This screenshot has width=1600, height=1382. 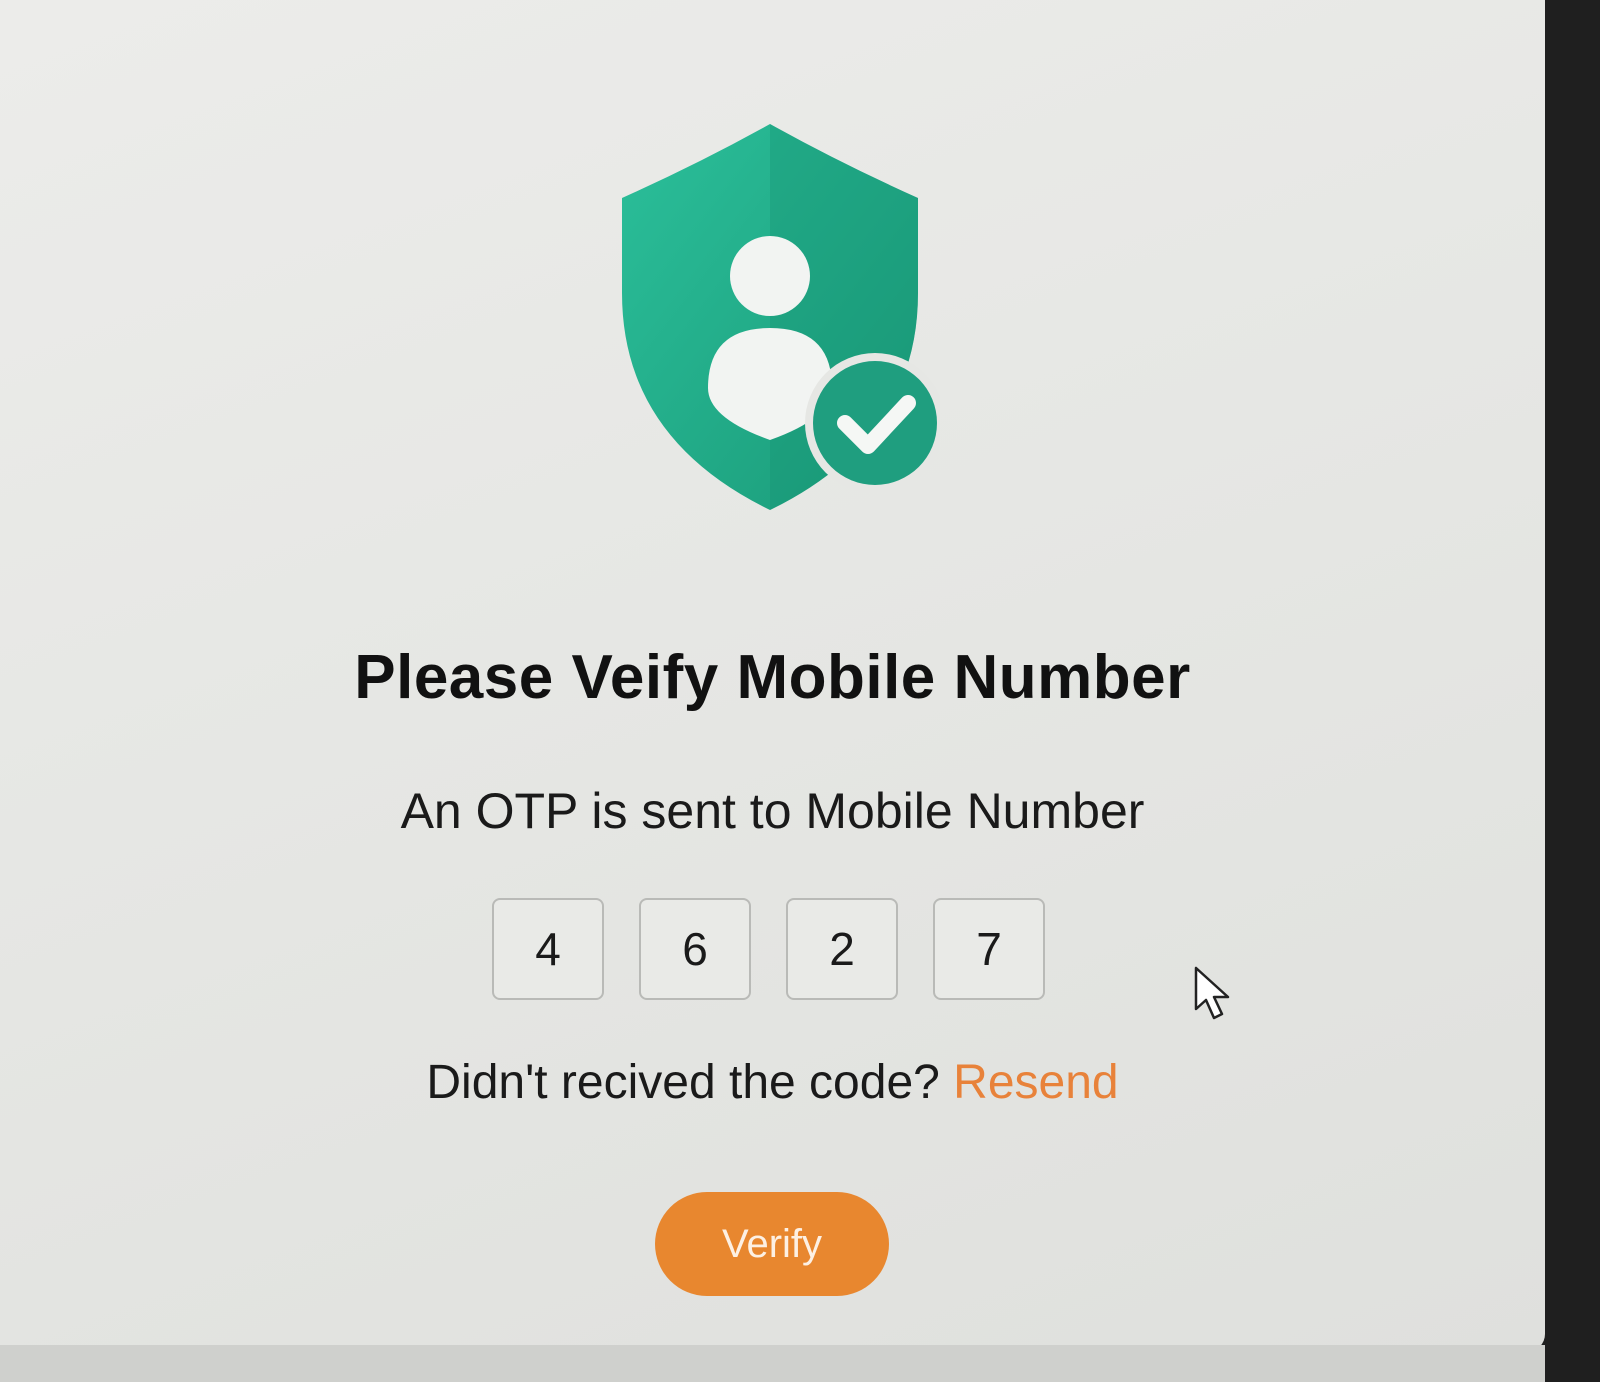 What do you see at coordinates (781, 317) in the screenshot?
I see `shield-user-check-icon` at bounding box center [781, 317].